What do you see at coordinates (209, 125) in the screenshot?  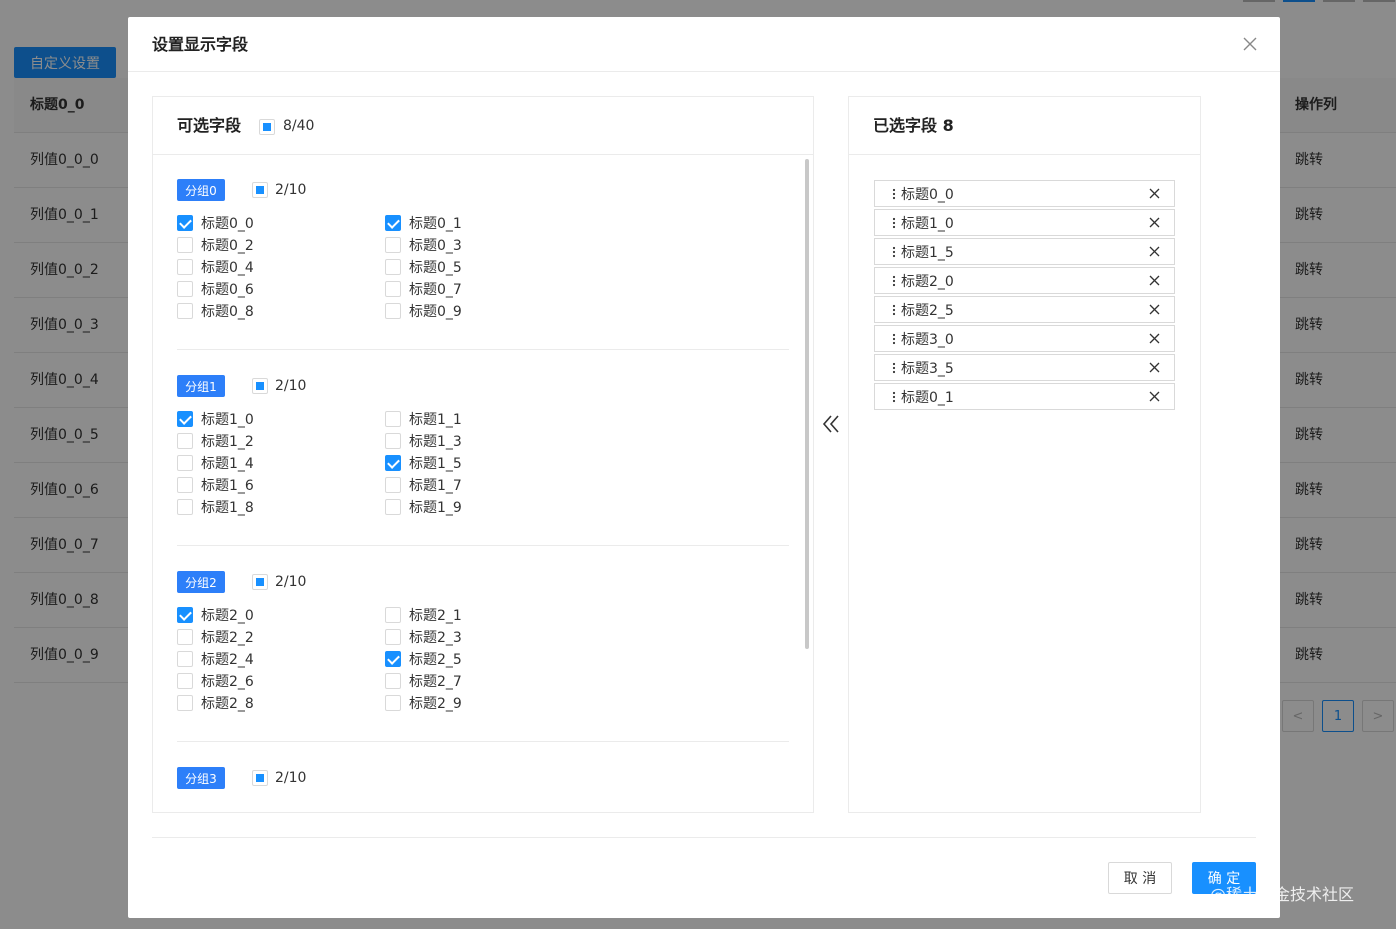 I see `available-fields-title: 可选字段` at bounding box center [209, 125].